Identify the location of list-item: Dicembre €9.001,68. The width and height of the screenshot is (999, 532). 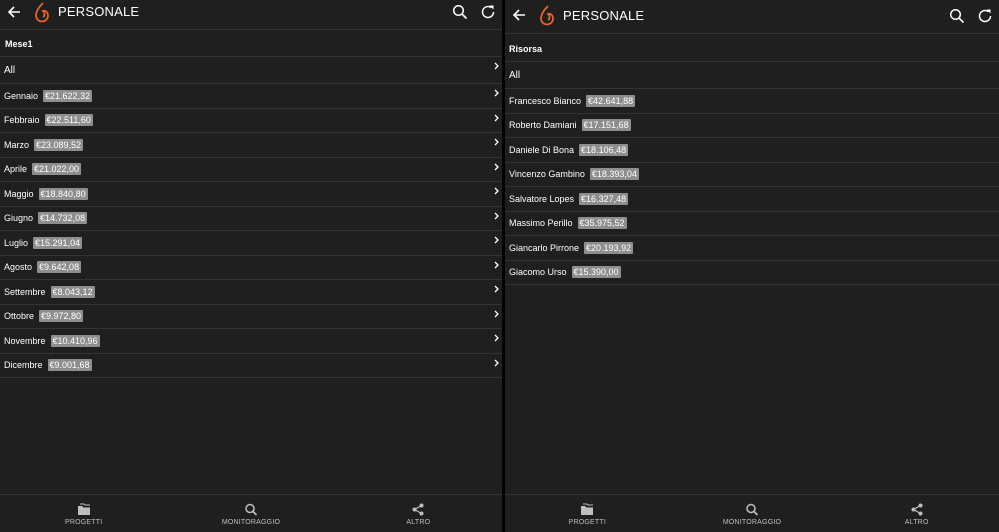
(251, 366).